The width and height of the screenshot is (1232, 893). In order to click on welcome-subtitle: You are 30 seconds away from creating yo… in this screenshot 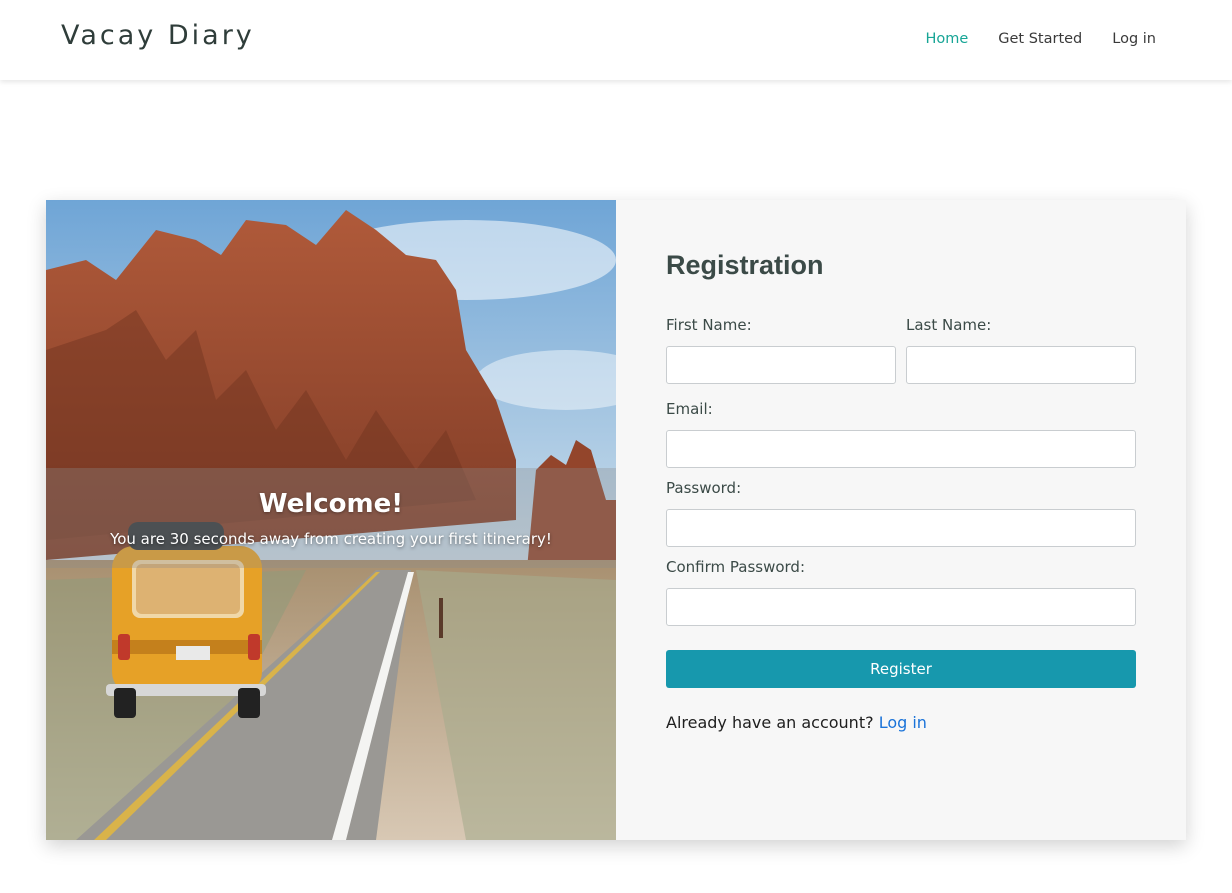, I will do `click(331, 539)`.